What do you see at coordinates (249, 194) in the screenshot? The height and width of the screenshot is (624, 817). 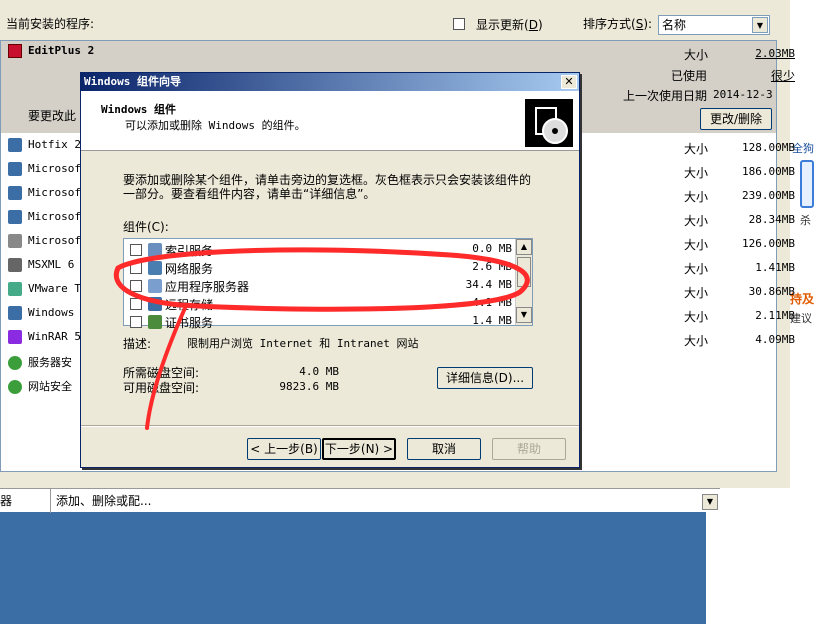 I see `instructions-line-2: 一部分。要查看组件内容，请单击“详细信息”。` at bounding box center [249, 194].